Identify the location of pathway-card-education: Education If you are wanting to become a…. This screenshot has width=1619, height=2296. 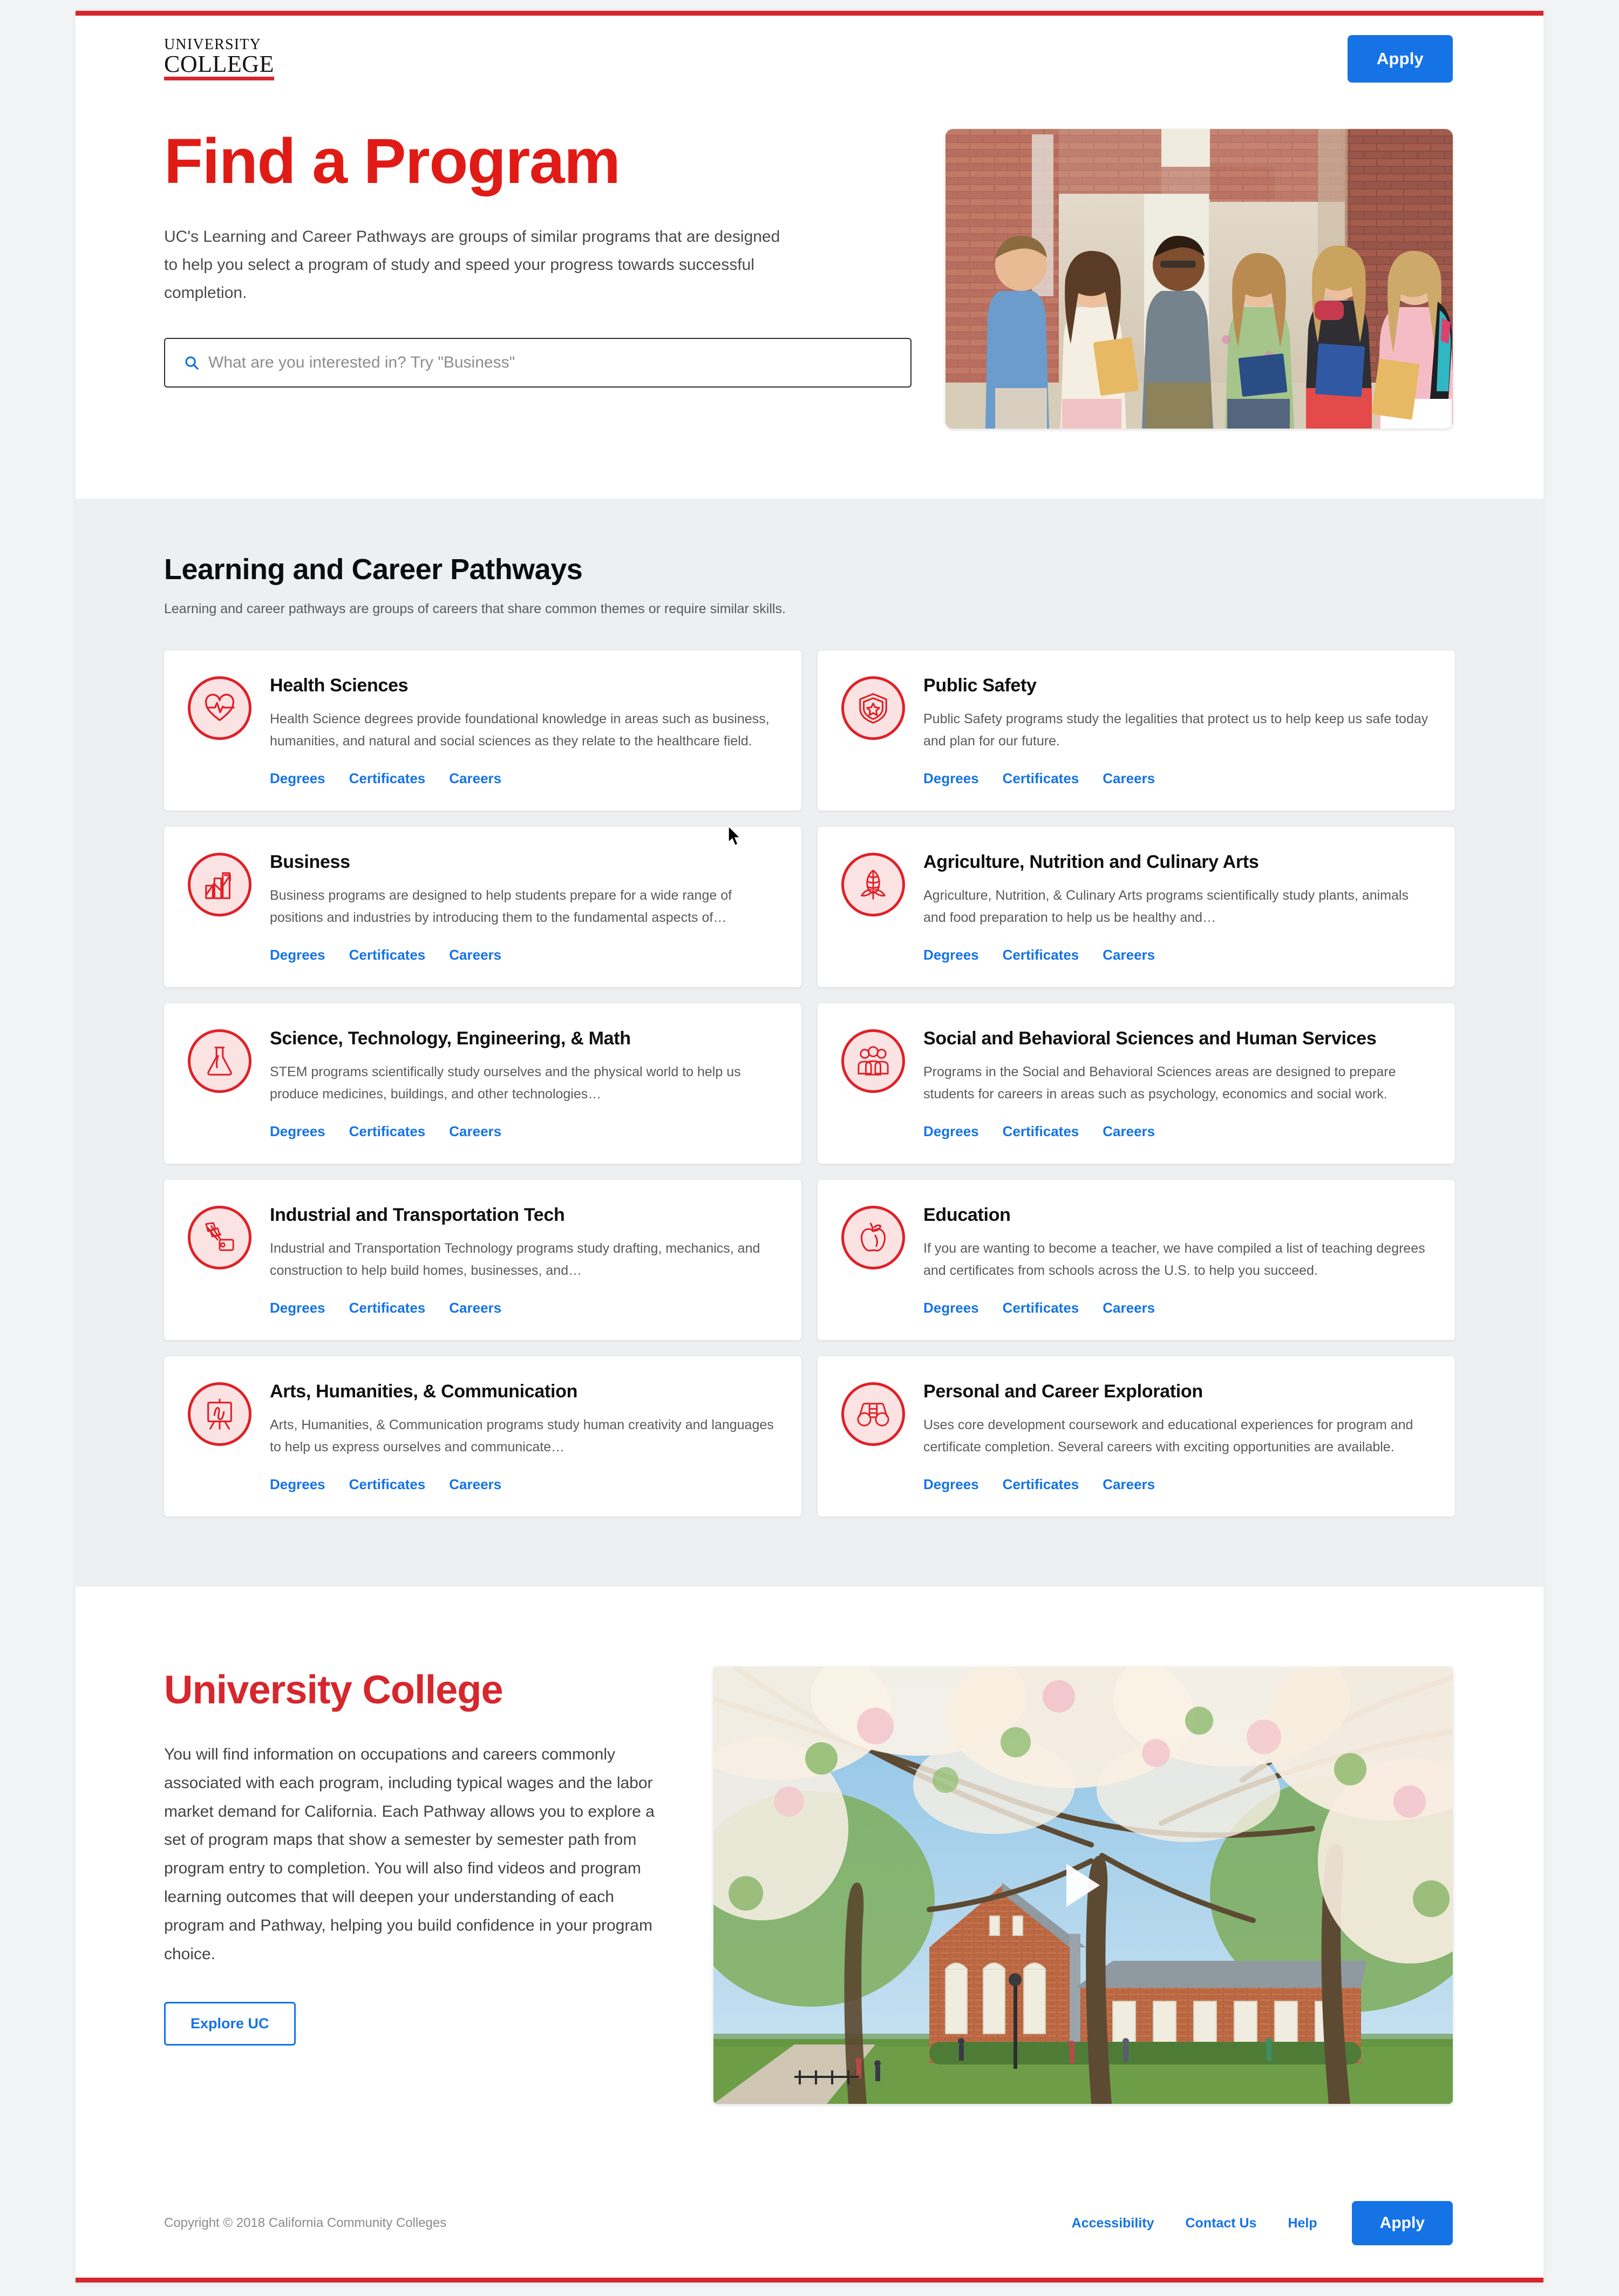
(1136, 1260).